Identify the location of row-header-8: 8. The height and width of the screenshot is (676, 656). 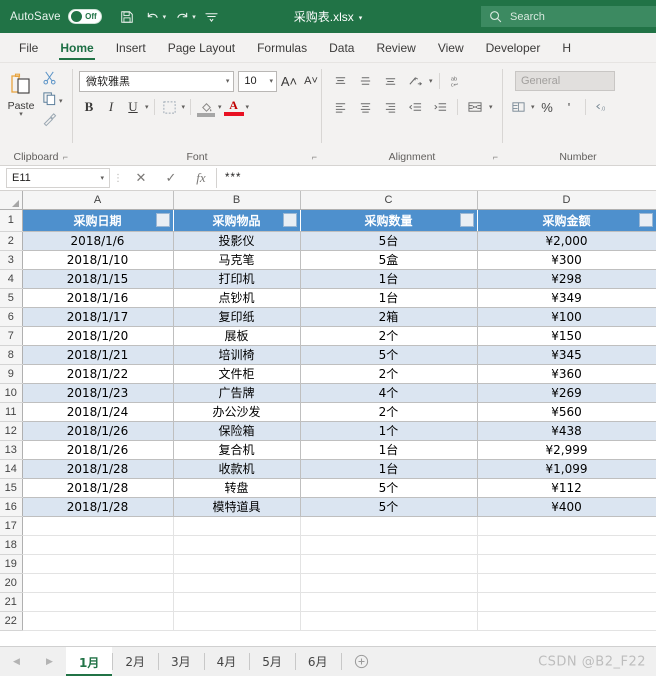
(11, 355).